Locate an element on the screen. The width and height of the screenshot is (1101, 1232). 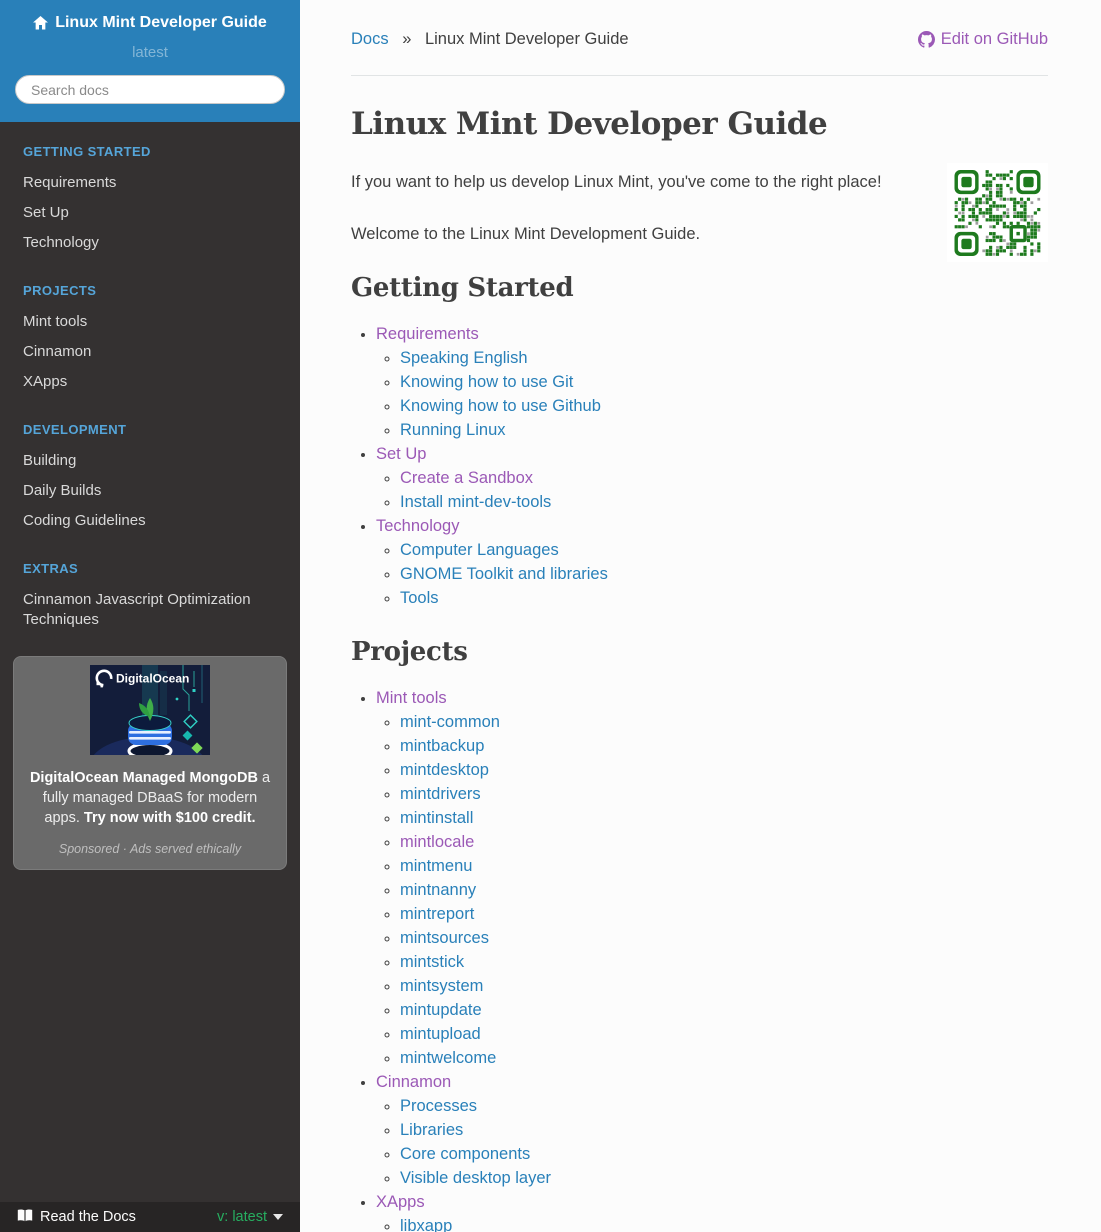
breadcrumb-divider is located at coordinates (699, 75).